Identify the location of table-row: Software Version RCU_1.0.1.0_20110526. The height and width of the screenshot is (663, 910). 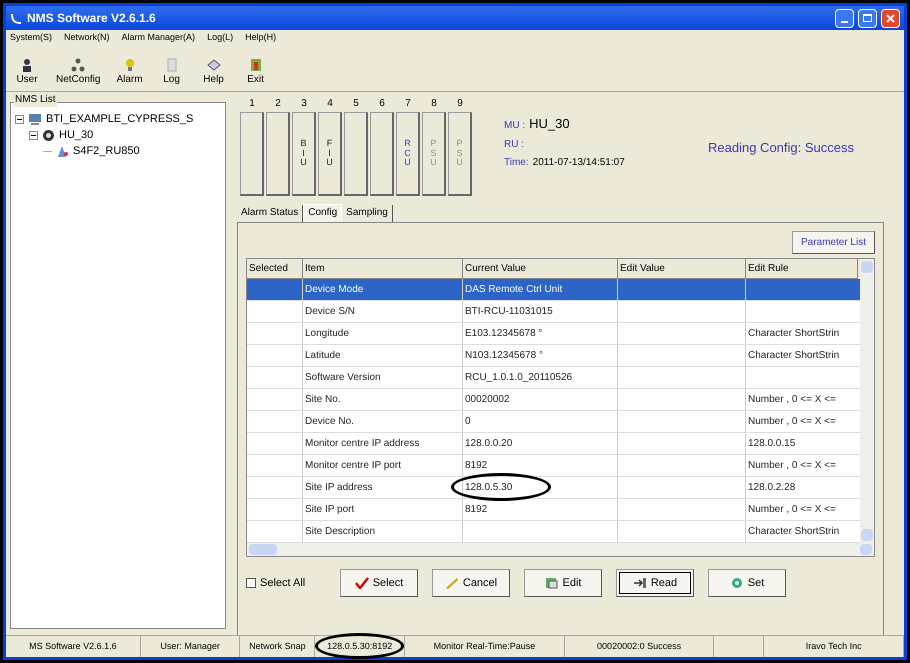
(553, 378).